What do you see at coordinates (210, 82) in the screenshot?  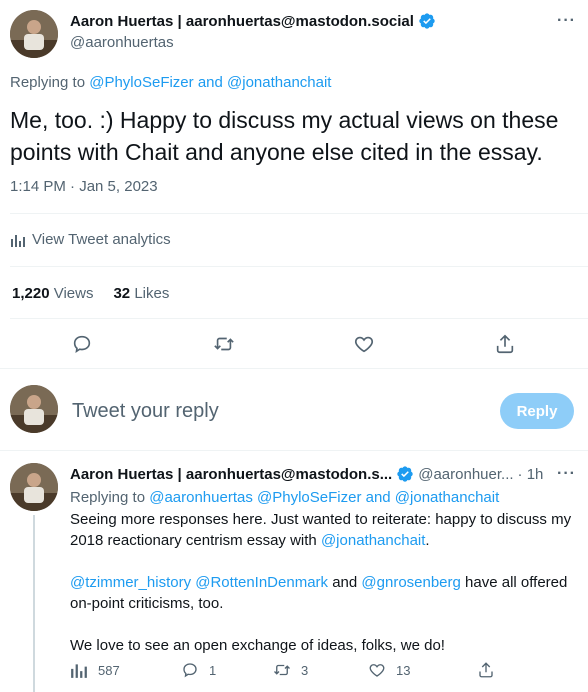 I see `replying-to-users: @PhyloSeFizer and @jonathanchait` at bounding box center [210, 82].